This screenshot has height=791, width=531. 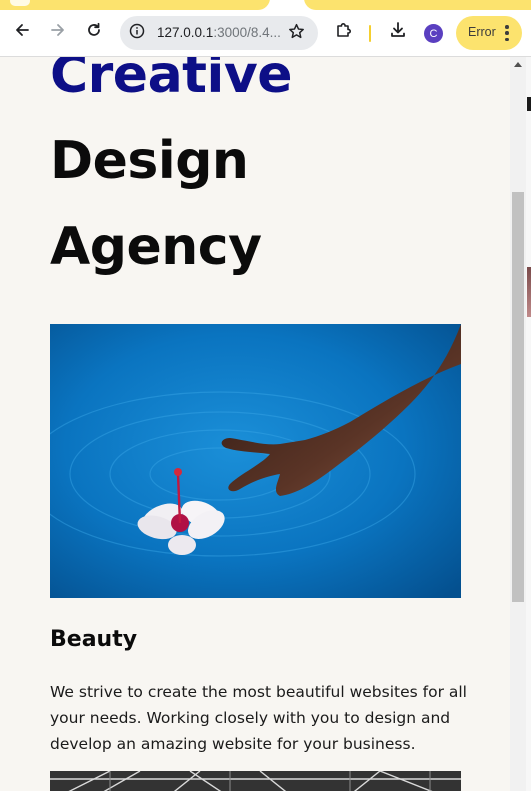 I want to click on kebab-icon, so click(x=507, y=33).